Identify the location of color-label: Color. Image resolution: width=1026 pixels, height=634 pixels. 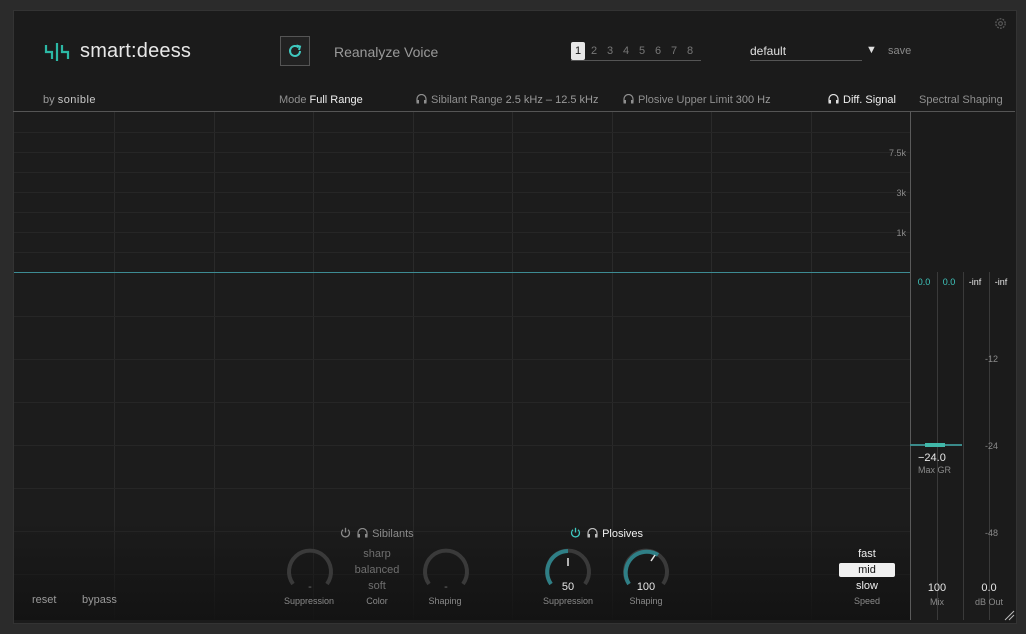
(377, 601).